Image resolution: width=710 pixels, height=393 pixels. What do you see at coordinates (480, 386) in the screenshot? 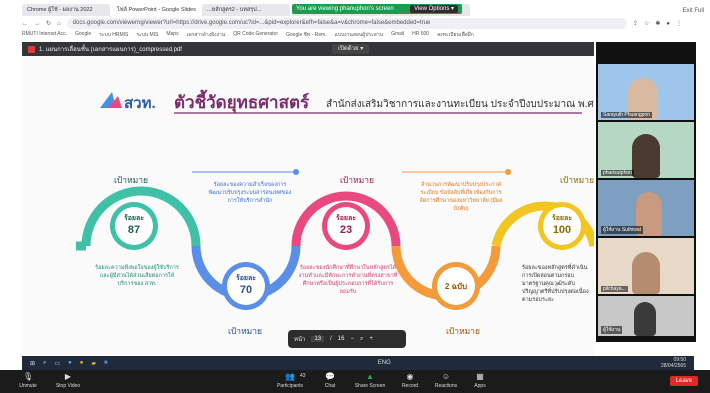
I see `apps-label: Apps` at bounding box center [480, 386].